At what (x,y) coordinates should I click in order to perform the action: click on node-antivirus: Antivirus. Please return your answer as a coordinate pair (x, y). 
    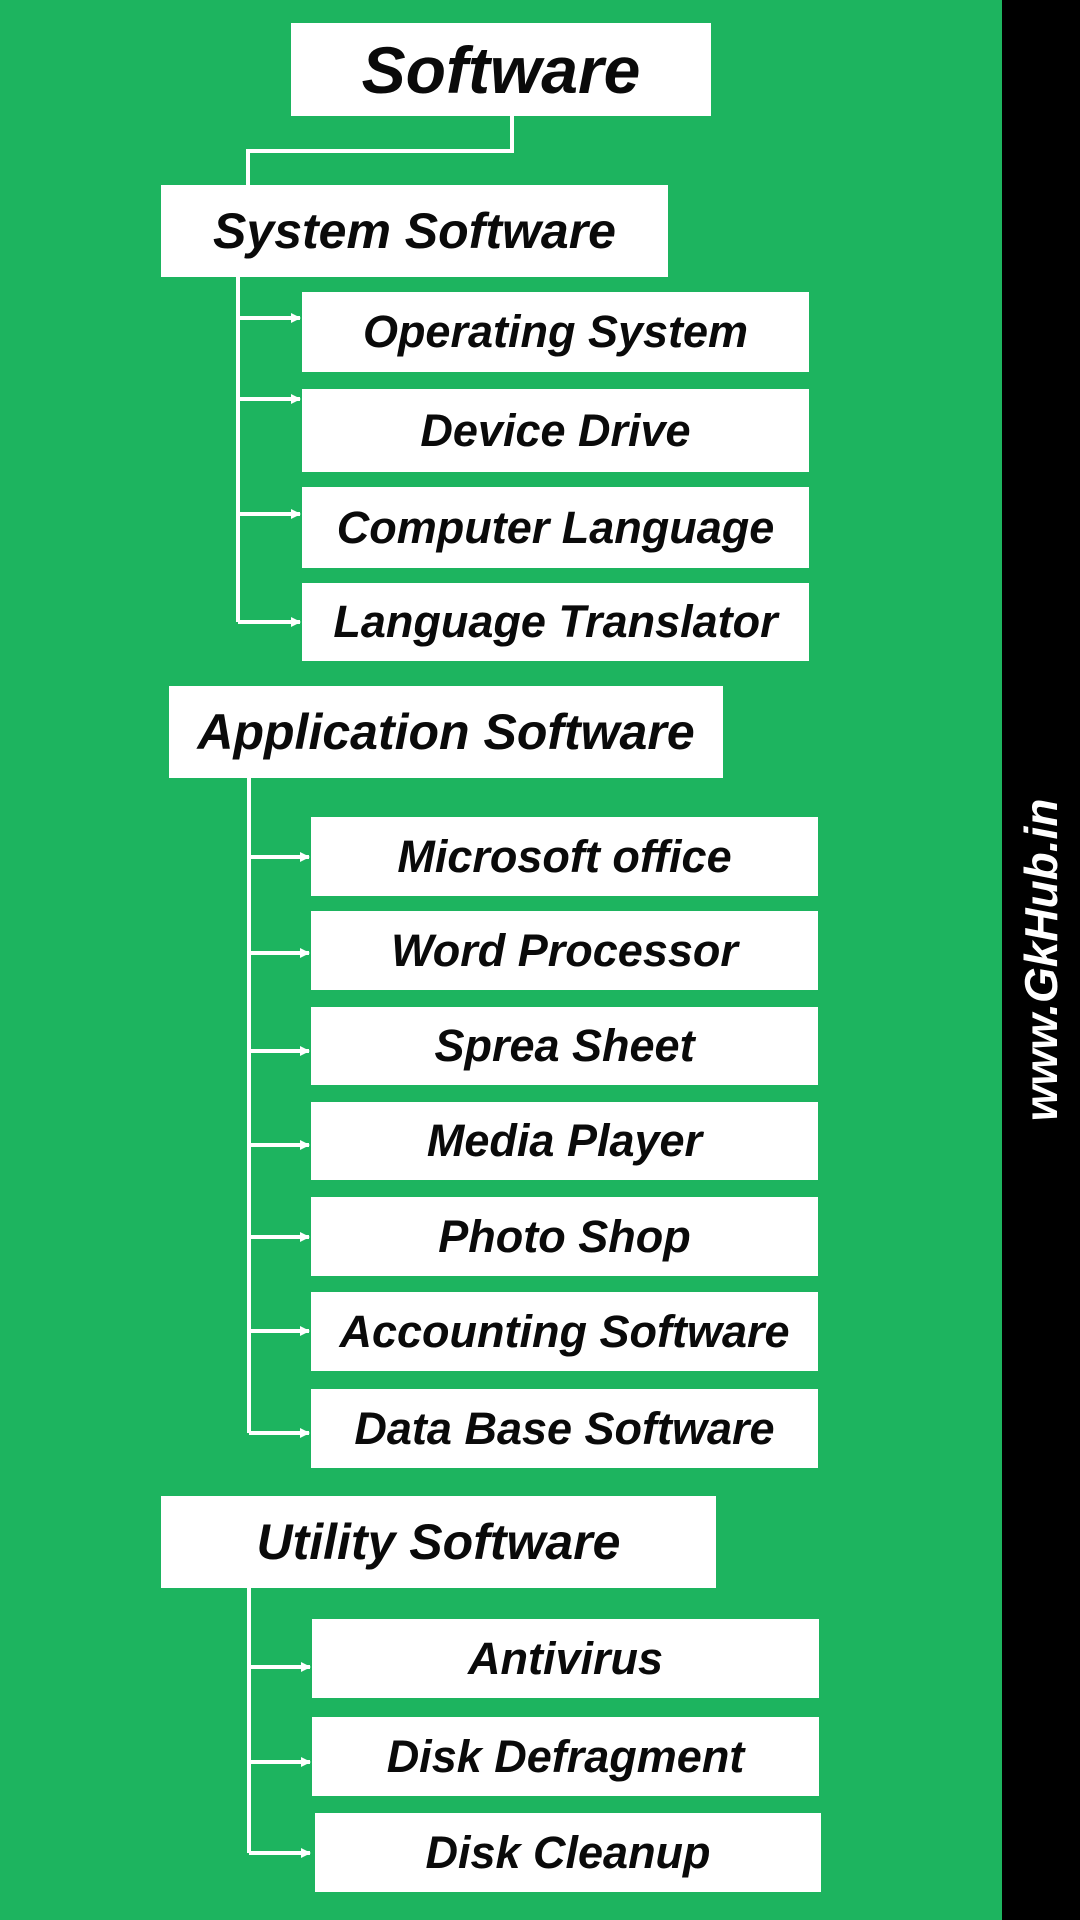
    Looking at the image, I should click on (565, 1658).